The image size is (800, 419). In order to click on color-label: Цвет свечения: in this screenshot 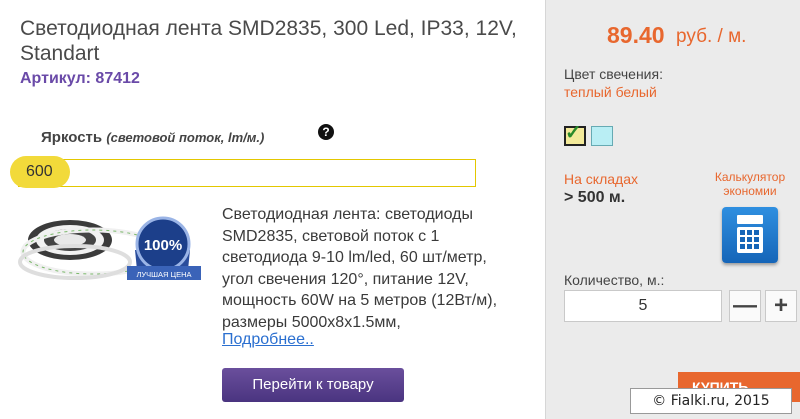, I will do `click(613, 74)`.